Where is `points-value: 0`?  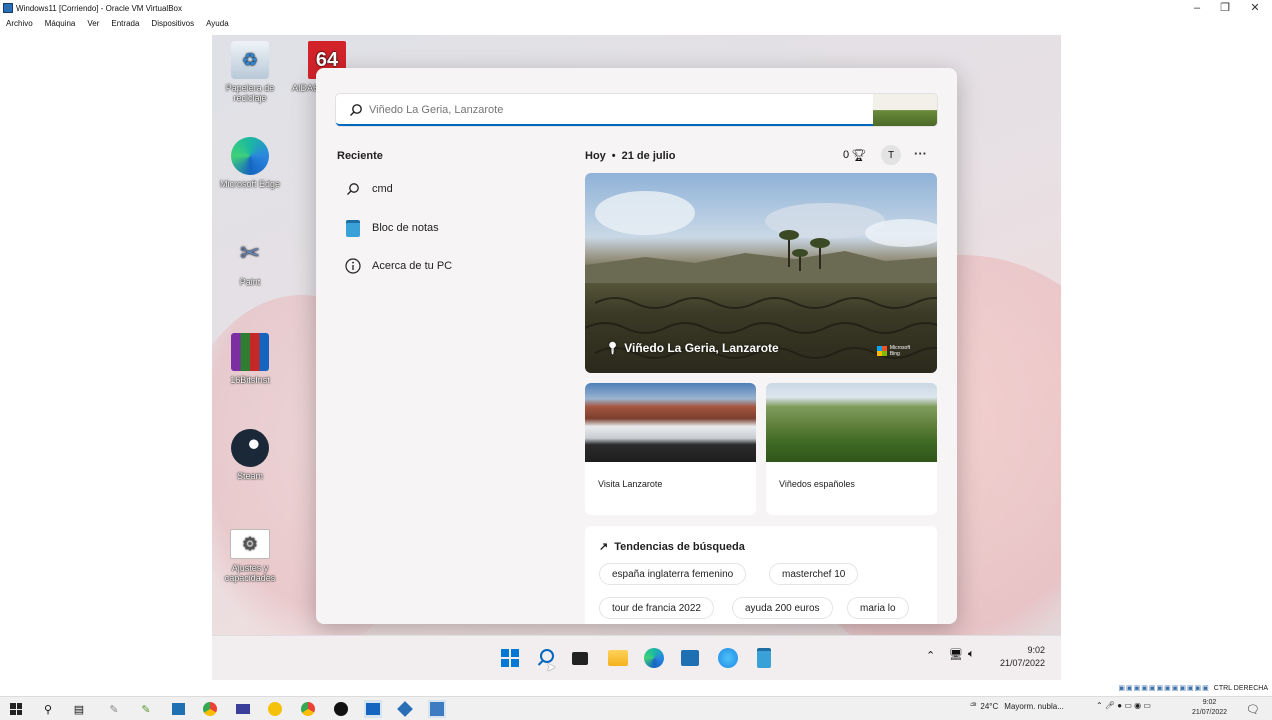 points-value: 0 is located at coordinates (846, 155).